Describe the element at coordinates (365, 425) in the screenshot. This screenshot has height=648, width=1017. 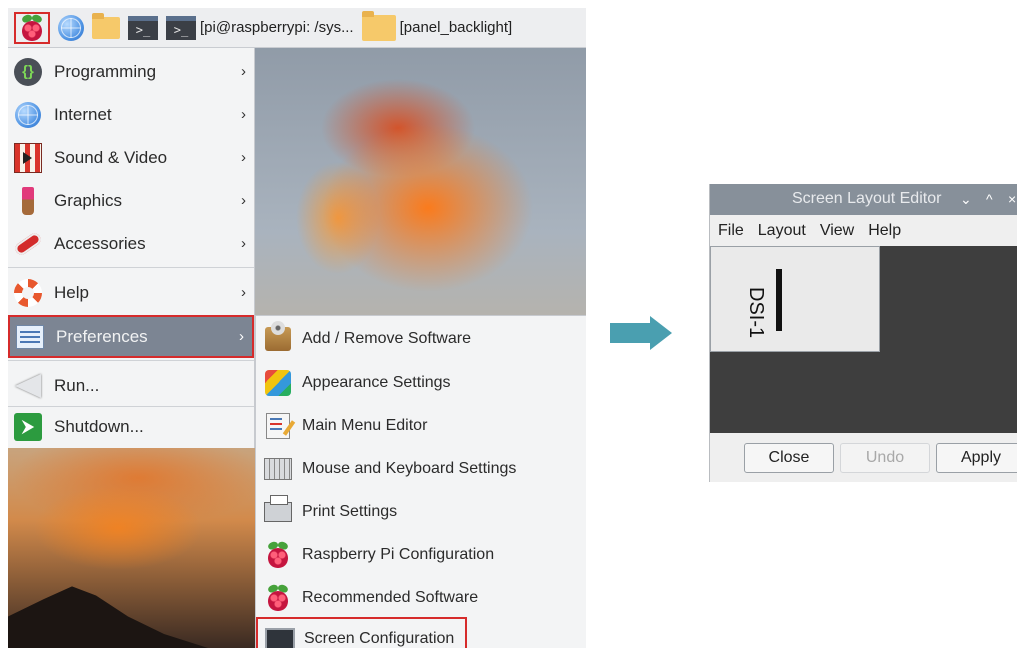
I see `submenu-item-label: Main Menu Editor` at that location.